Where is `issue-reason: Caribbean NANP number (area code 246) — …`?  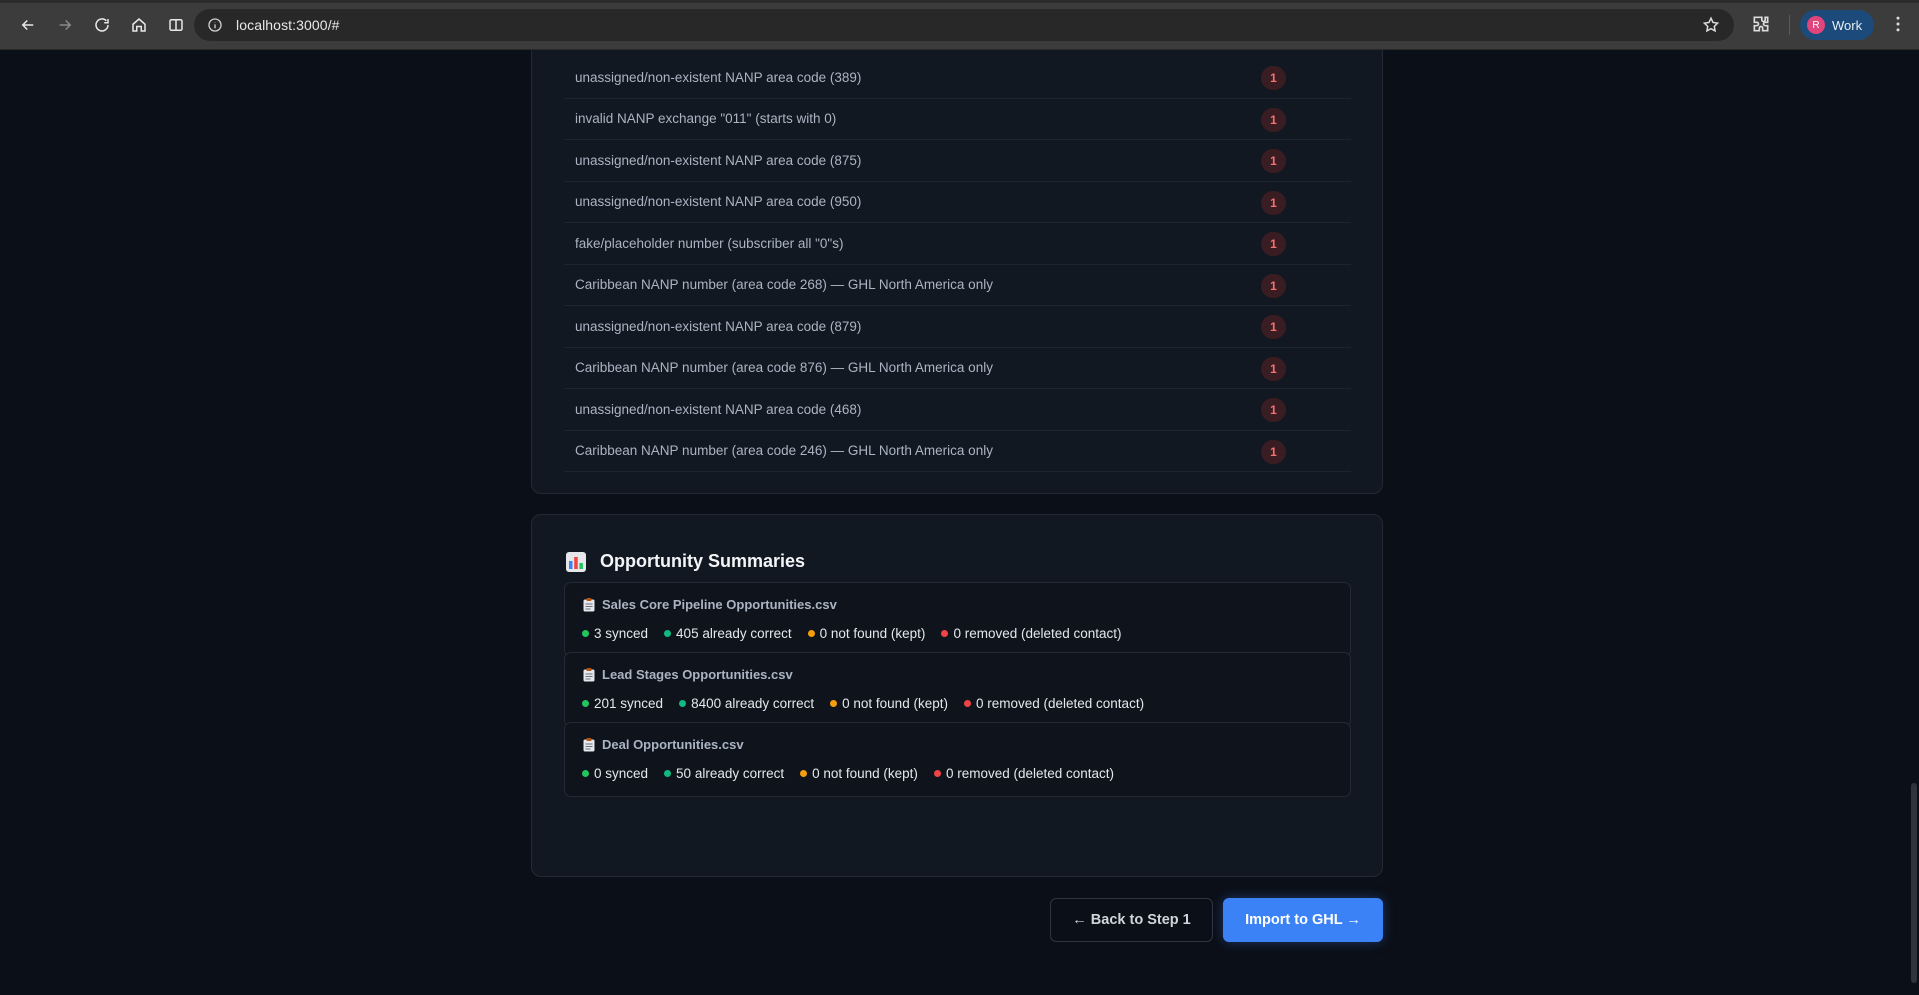 issue-reason: Caribbean NANP number (area code 246) — … is located at coordinates (784, 451).